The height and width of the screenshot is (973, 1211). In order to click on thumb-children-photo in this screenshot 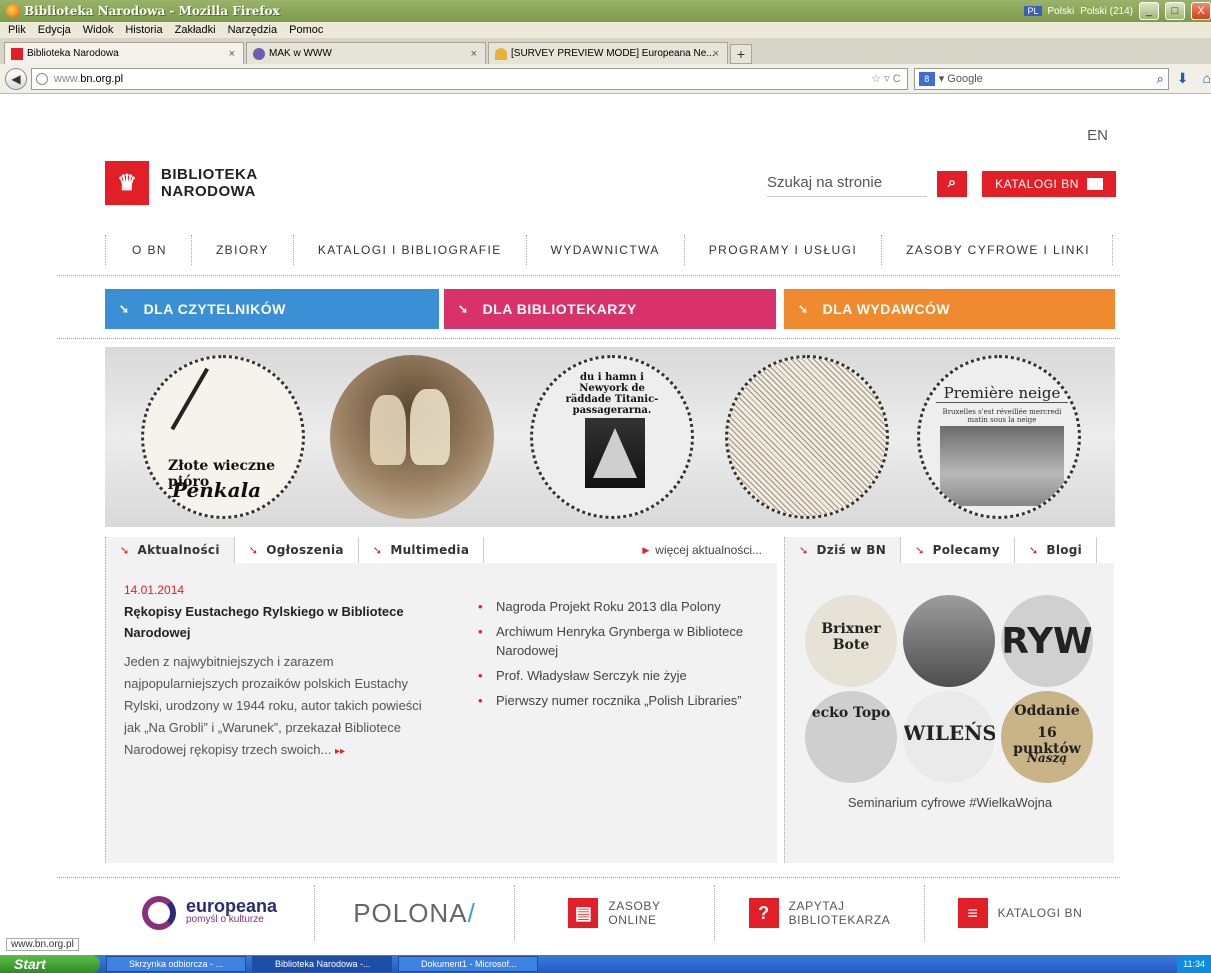, I will do `click(949, 641)`.